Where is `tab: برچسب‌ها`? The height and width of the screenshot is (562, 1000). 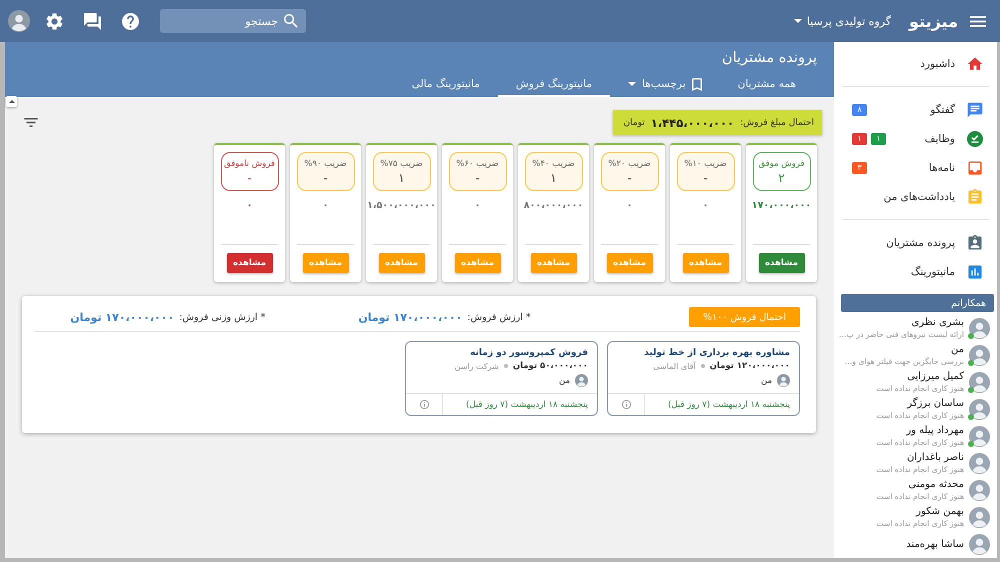 tab: برچسب‌ها is located at coordinates (665, 83).